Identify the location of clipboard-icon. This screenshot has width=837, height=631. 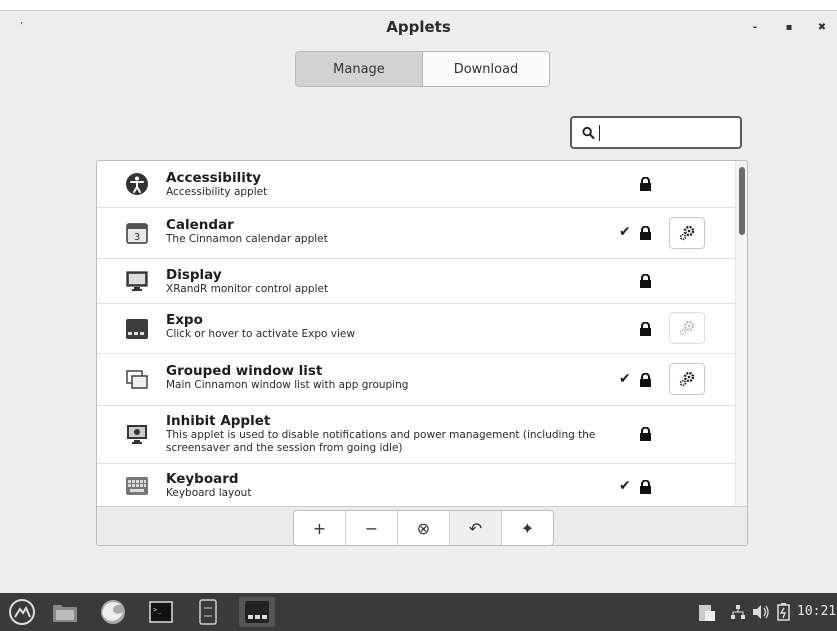
(707, 613).